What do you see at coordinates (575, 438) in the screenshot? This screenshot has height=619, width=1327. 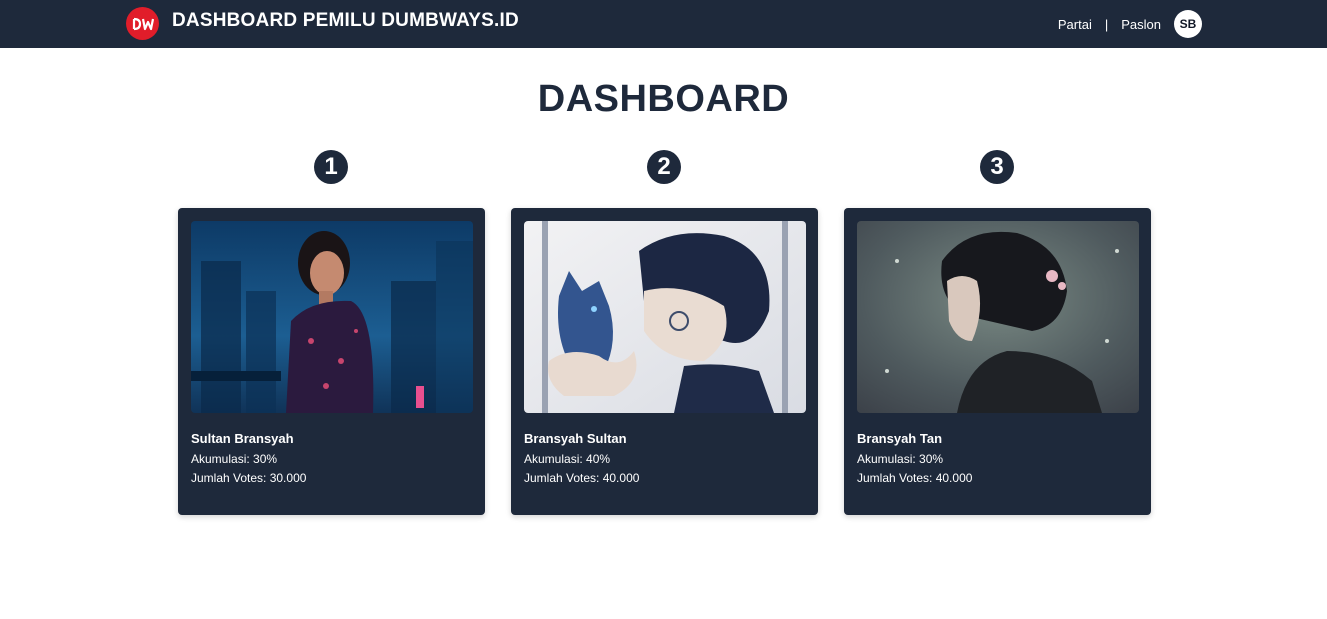 I see `candidate-name: Bransyah Sultan` at bounding box center [575, 438].